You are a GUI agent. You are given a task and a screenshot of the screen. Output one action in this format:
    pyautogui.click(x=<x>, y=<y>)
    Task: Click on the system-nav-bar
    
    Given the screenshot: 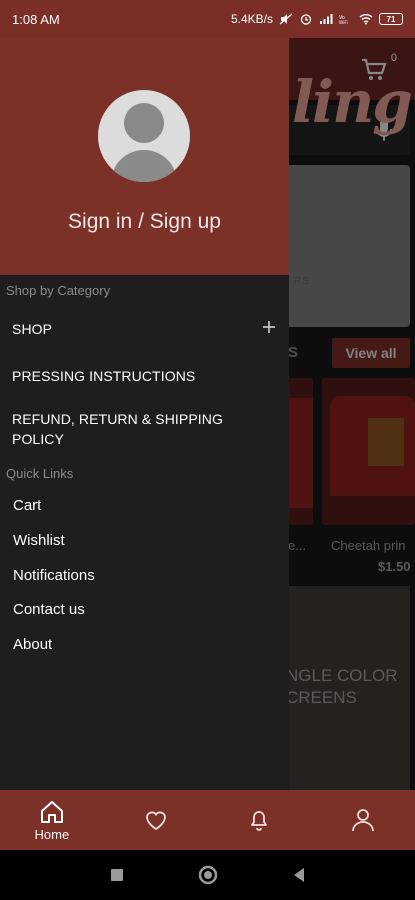 What is the action you would take?
    pyautogui.click(x=207, y=875)
    